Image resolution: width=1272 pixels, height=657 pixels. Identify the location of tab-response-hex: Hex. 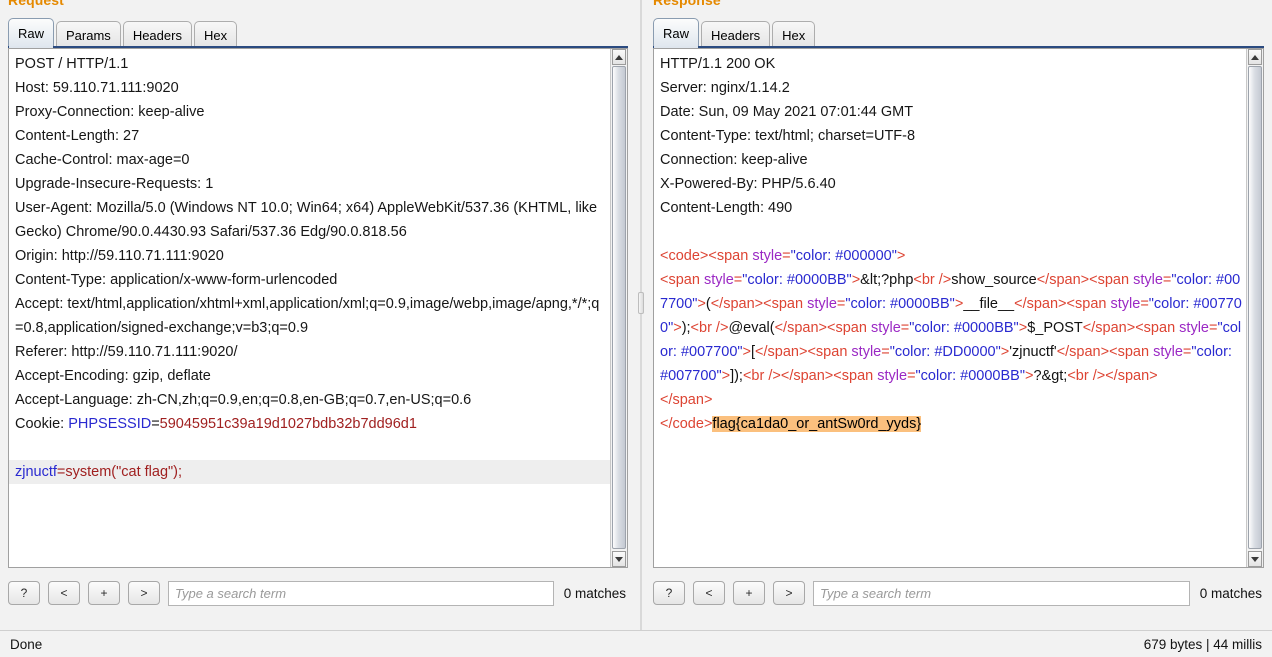
(794, 34).